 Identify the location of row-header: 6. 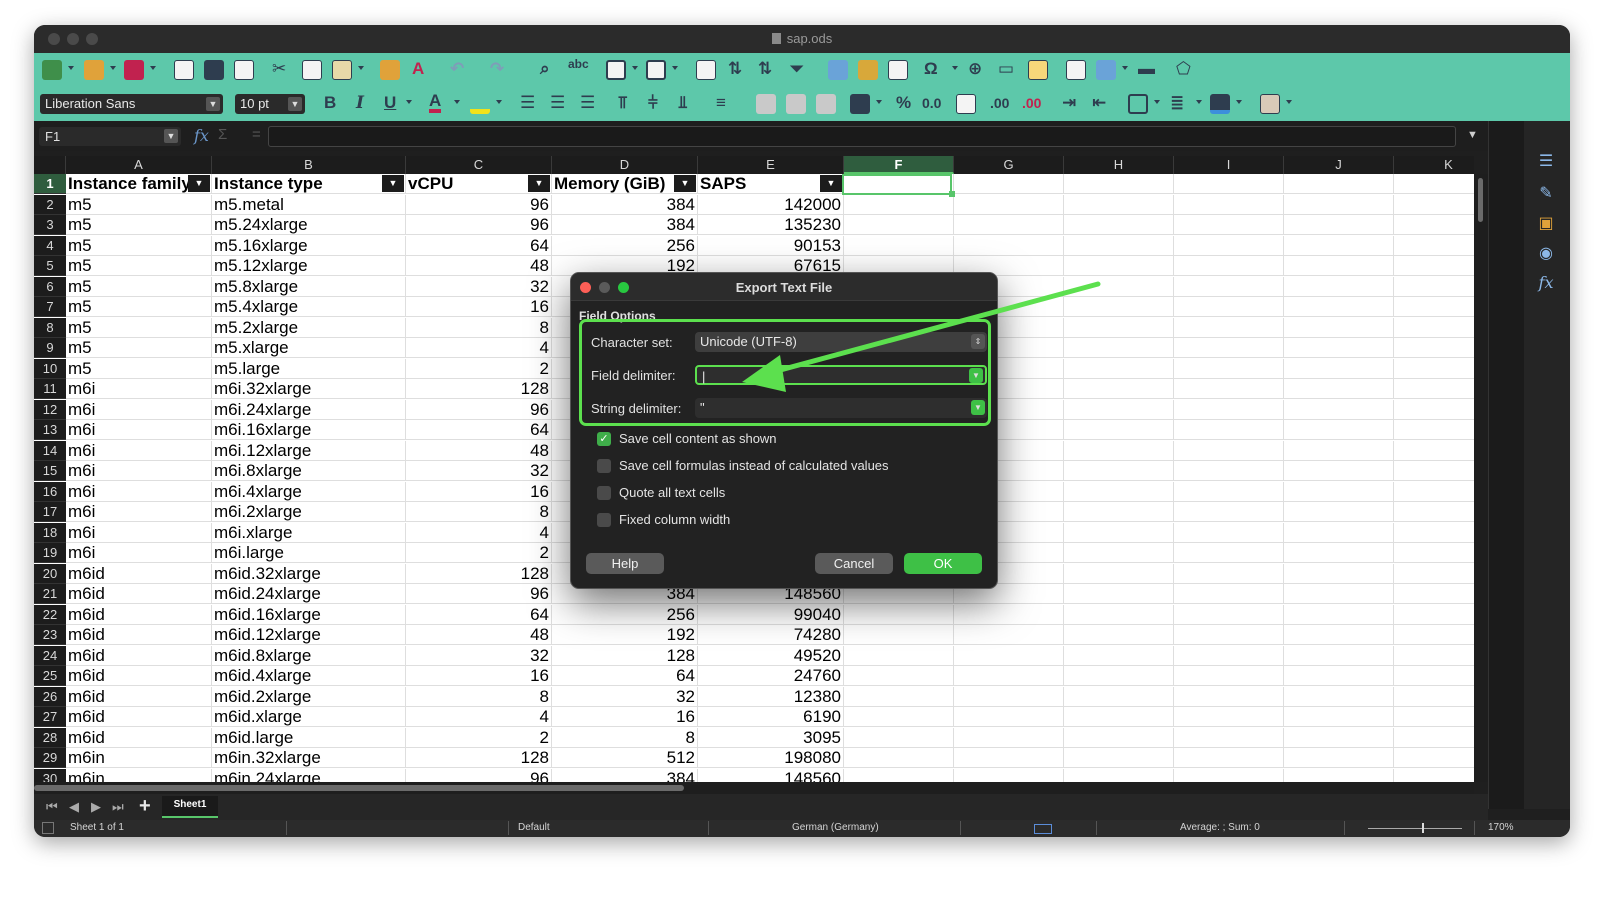
(50, 286).